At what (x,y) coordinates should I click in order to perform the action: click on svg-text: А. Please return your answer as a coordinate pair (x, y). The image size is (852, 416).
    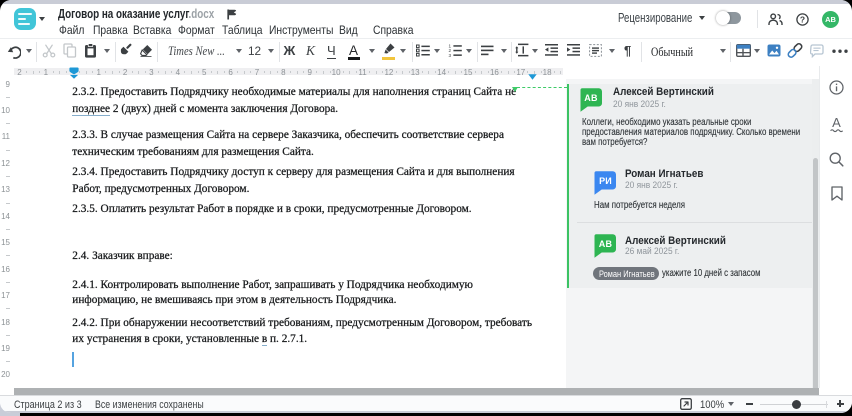
    Looking at the image, I should click on (836, 122).